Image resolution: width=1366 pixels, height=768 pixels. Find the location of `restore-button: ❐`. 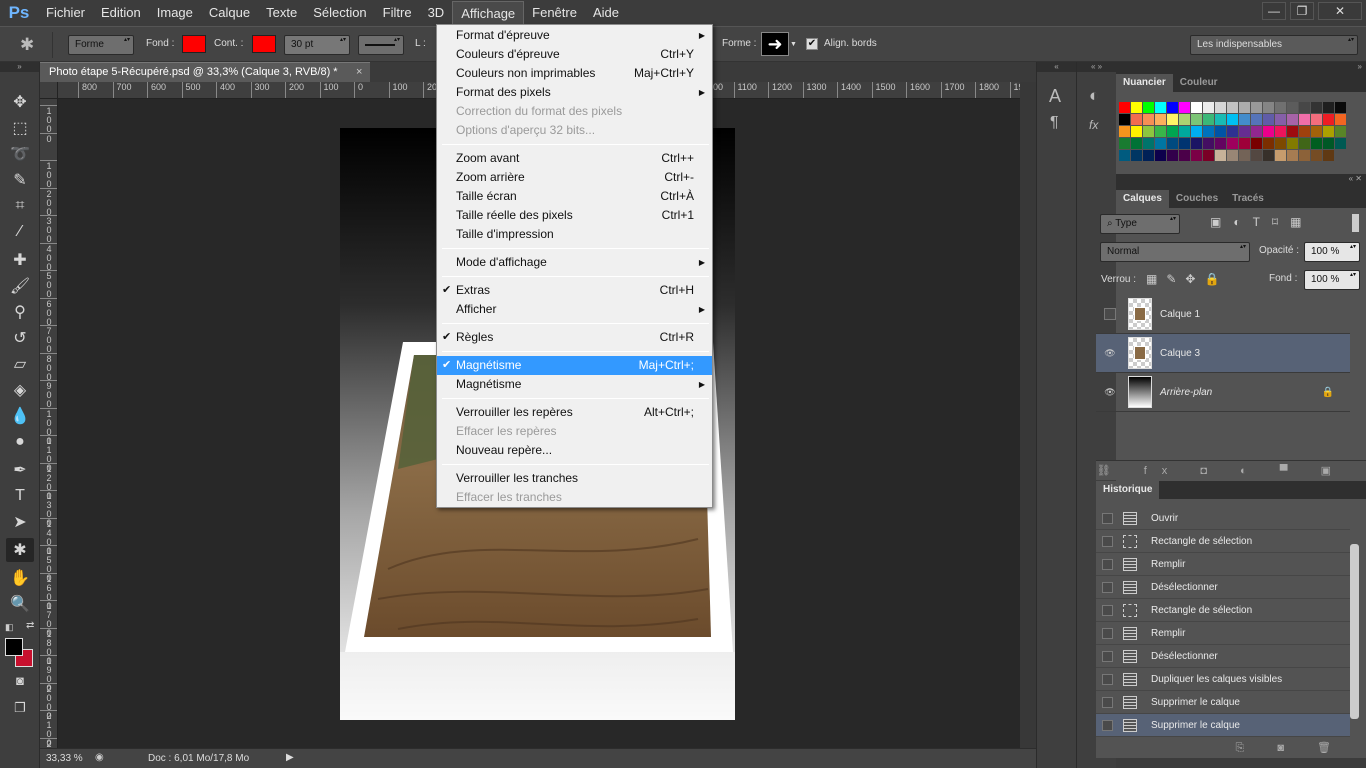

restore-button: ❐ is located at coordinates (1302, 11).